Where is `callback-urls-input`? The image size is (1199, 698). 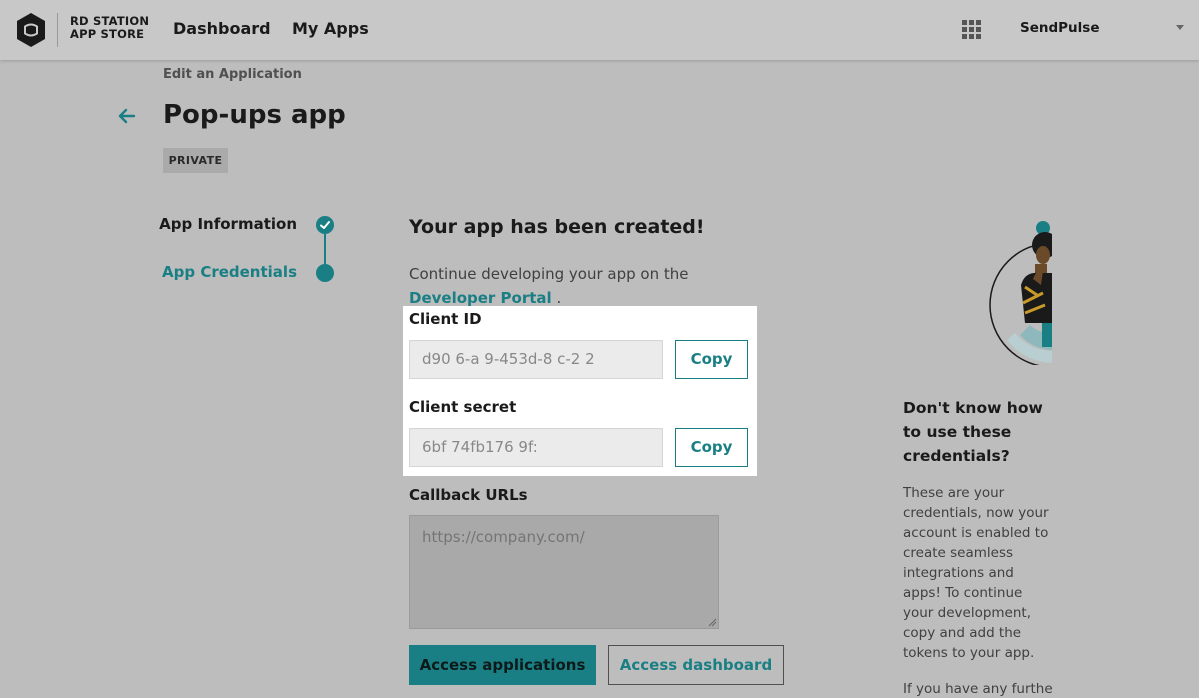
callback-urls-input is located at coordinates (564, 572).